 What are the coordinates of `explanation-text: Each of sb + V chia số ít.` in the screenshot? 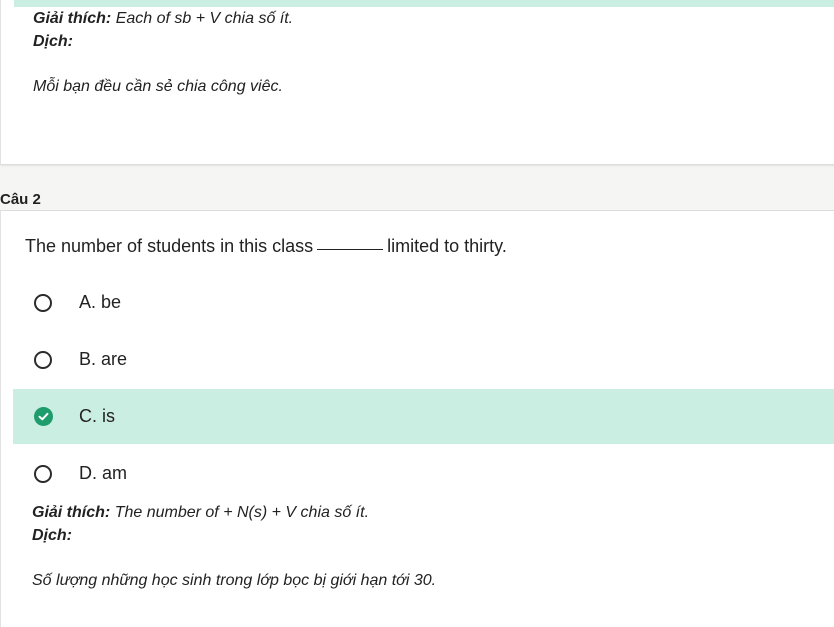 It's located at (204, 18).